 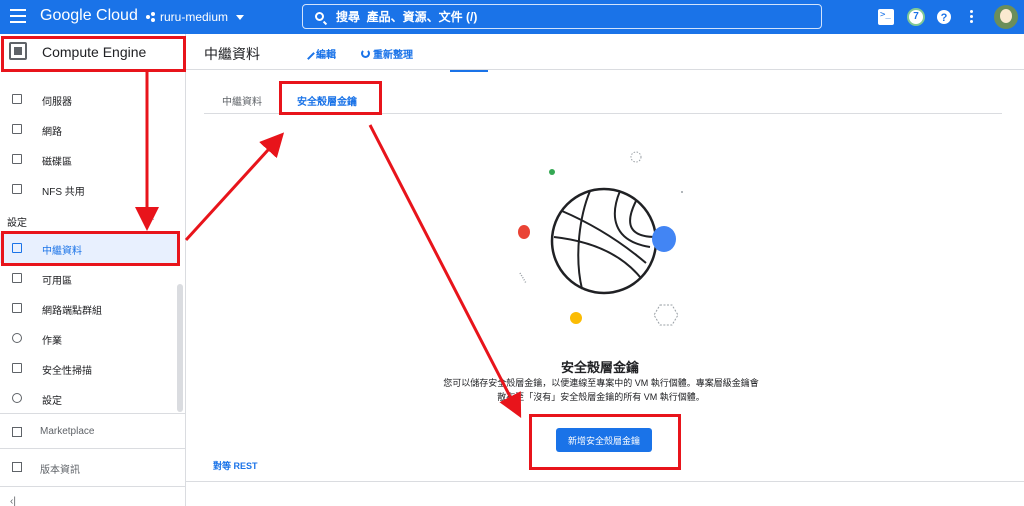 What do you see at coordinates (90, 159) in the screenshot?
I see `sidebar-item-disks: 磁碟區` at bounding box center [90, 159].